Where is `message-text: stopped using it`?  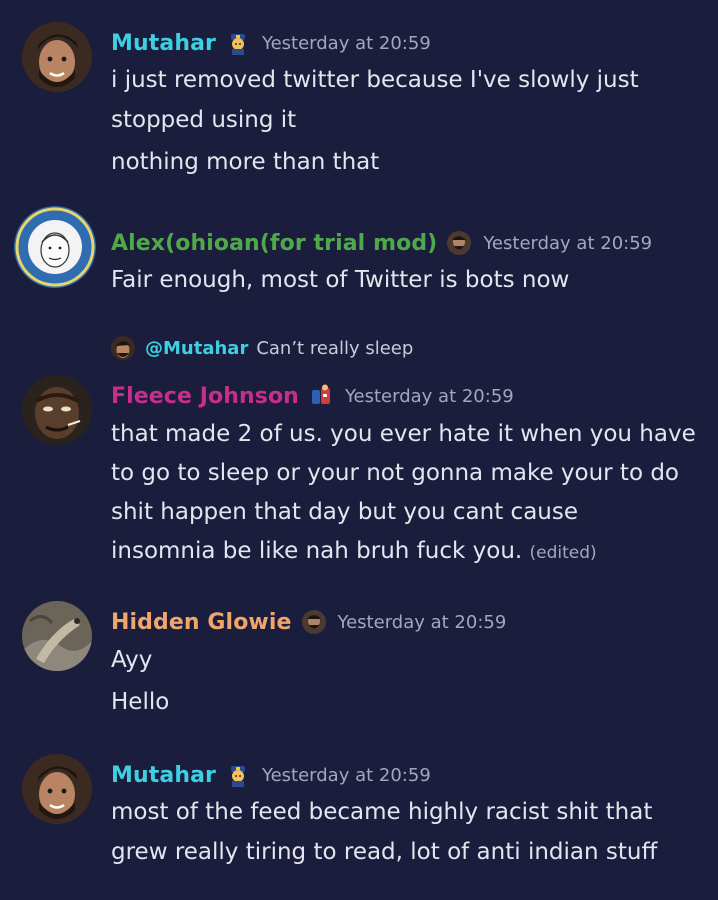
message-text: stopped using it is located at coordinates (204, 120).